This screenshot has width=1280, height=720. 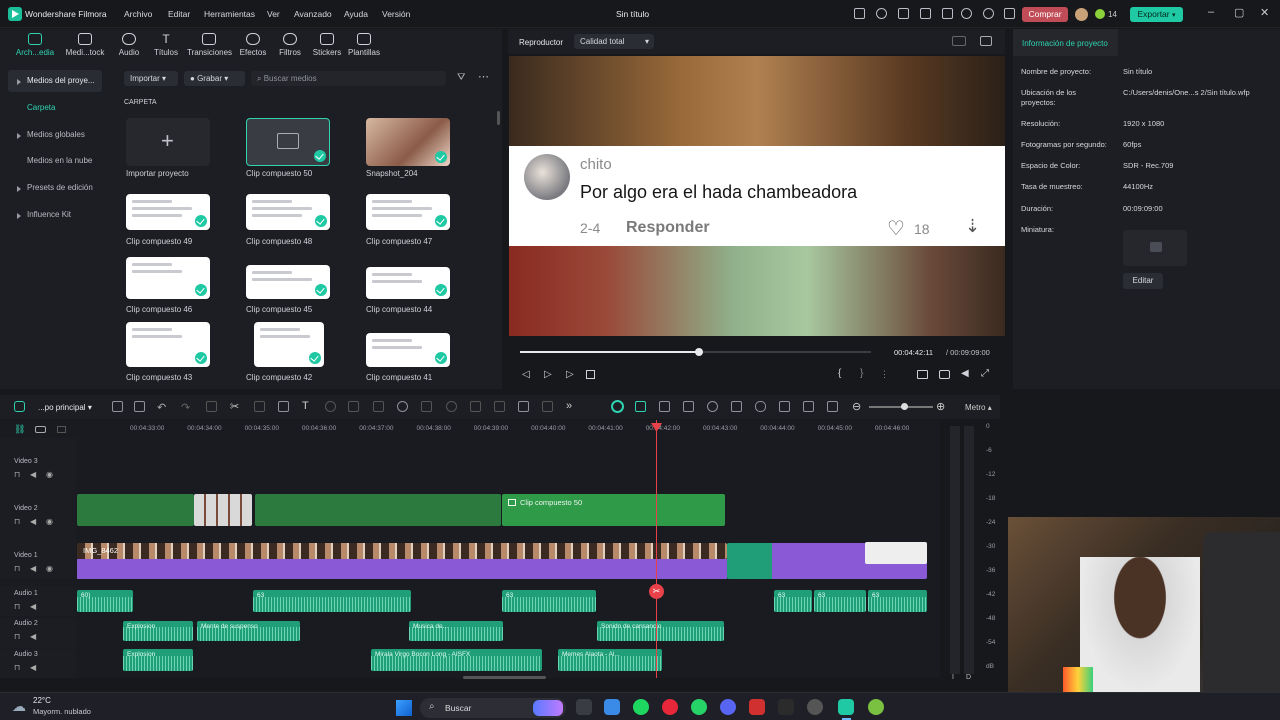 What do you see at coordinates (40, 429) in the screenshot?
I see `track-settings-icon` at bounding box center [40, 429].